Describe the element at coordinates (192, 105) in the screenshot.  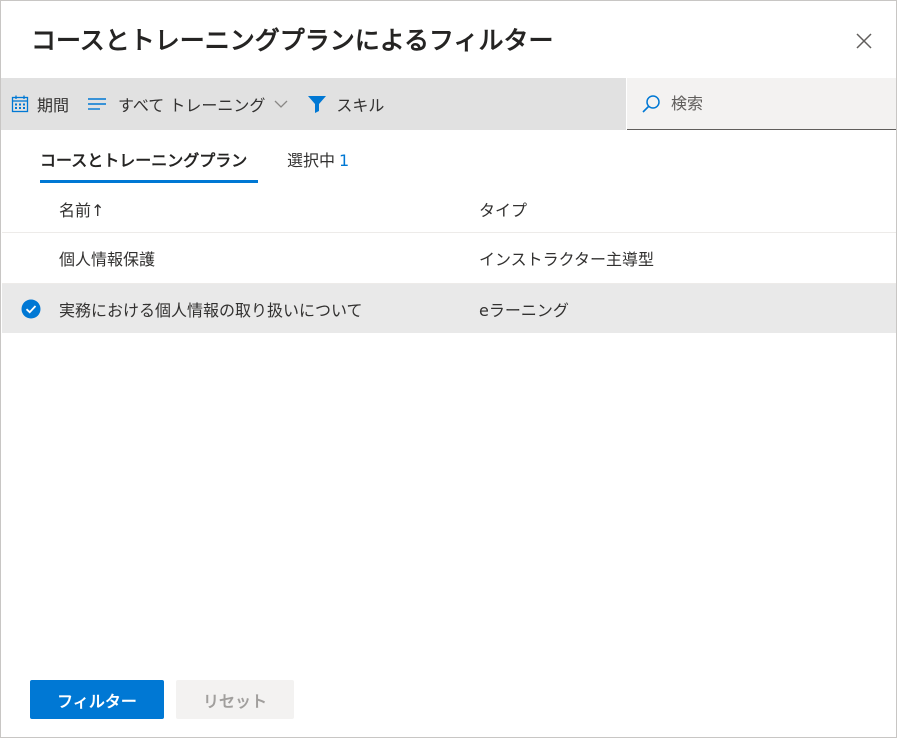
I see `training-type-label: すべて トレーニング` at that location.